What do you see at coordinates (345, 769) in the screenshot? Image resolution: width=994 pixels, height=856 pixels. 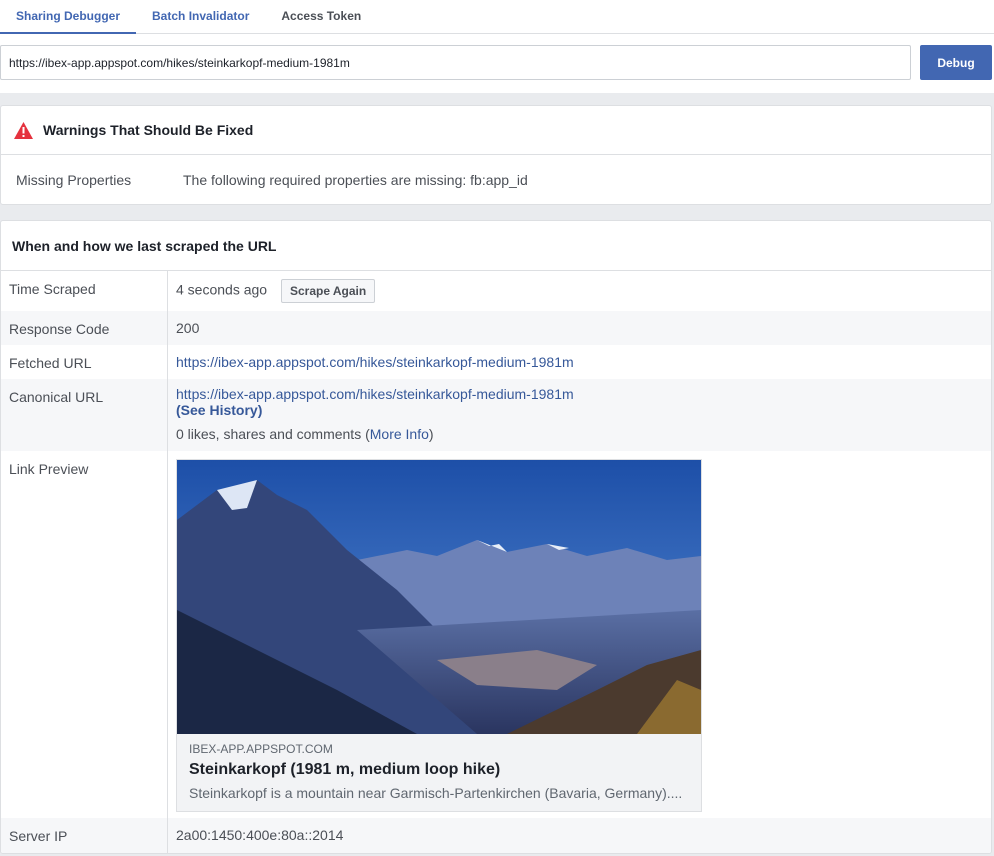 I see `preview-title: Steinkarkopf (1981 m, medium loop hike)` at bounding box center [345, 769].